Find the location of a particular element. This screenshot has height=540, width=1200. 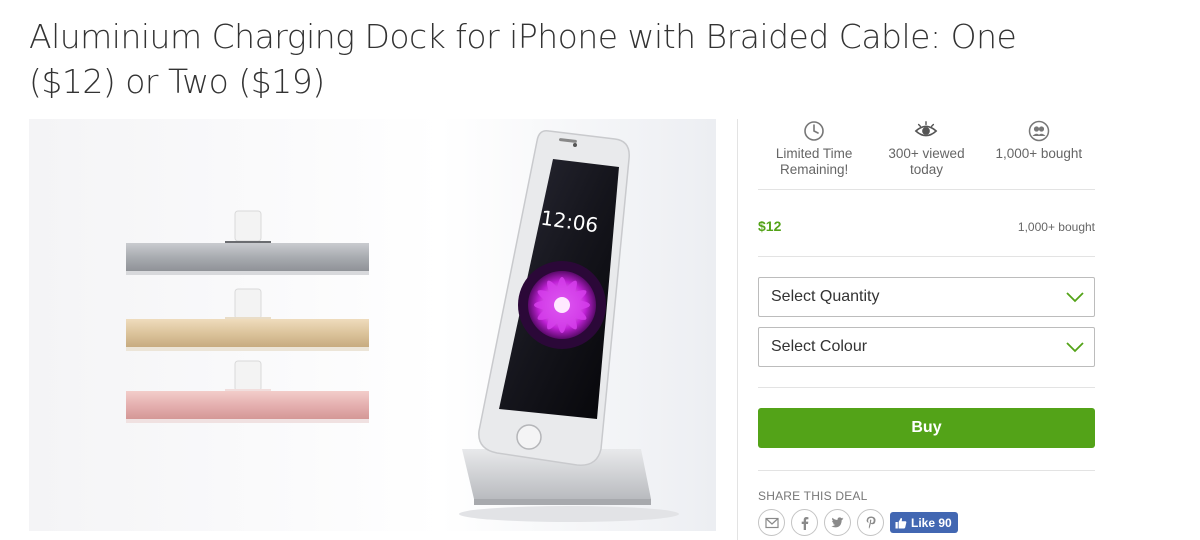

colour-select-placeholder: Select Colour is located at coordinates (819, 346).